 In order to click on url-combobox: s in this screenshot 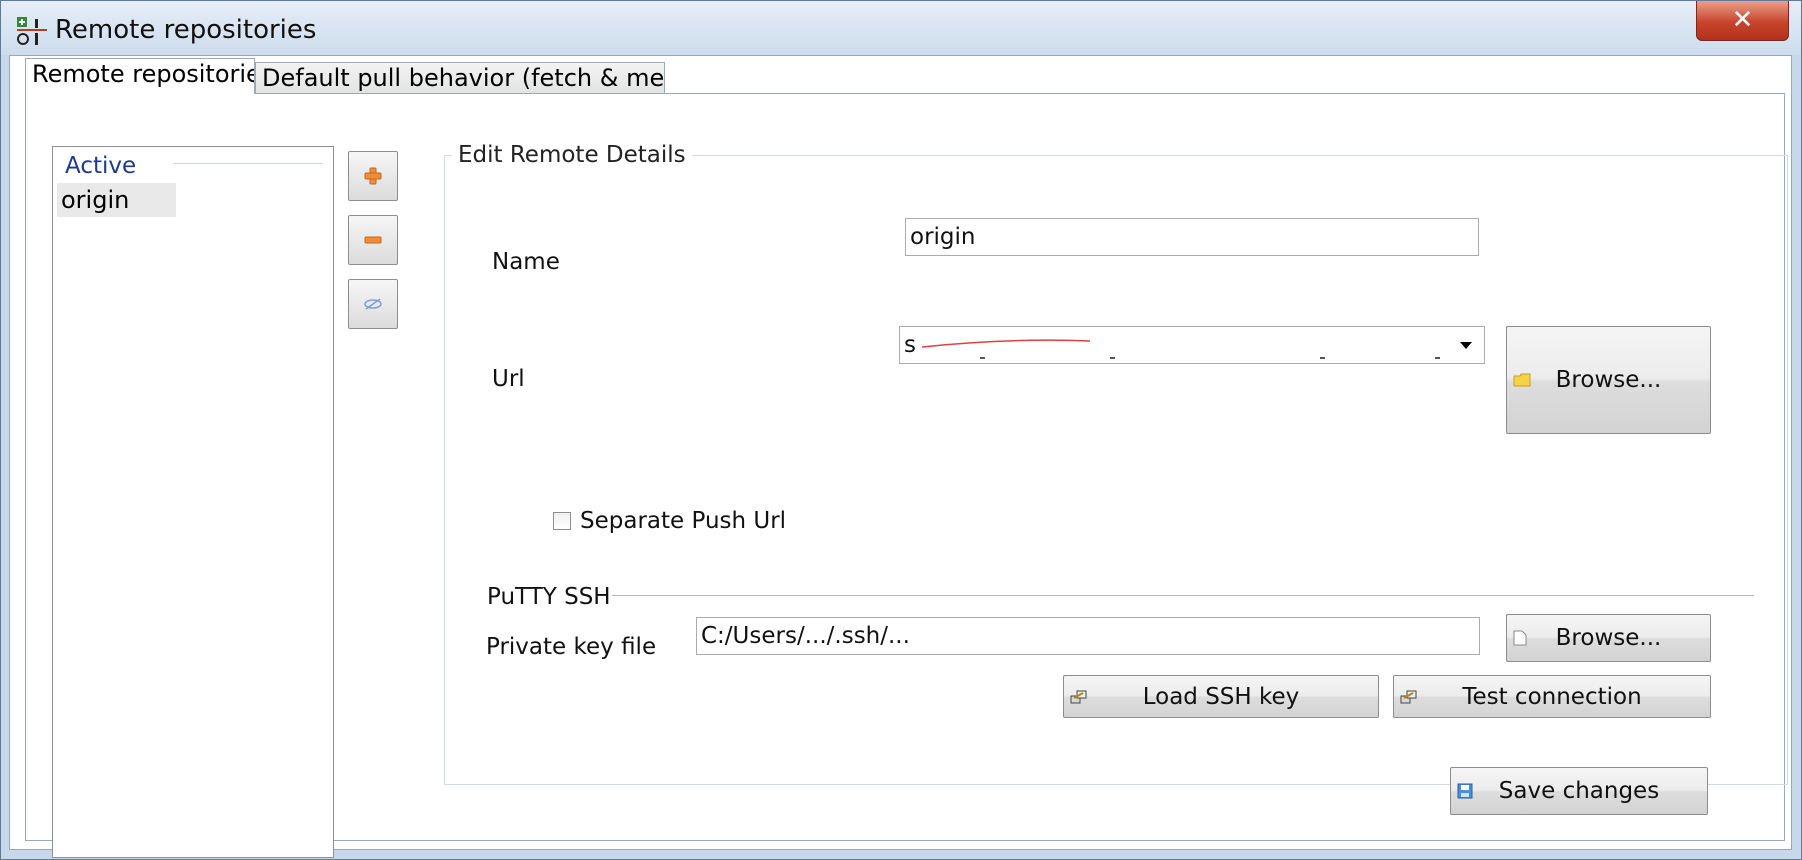, I will do `click(1192, 345)`.